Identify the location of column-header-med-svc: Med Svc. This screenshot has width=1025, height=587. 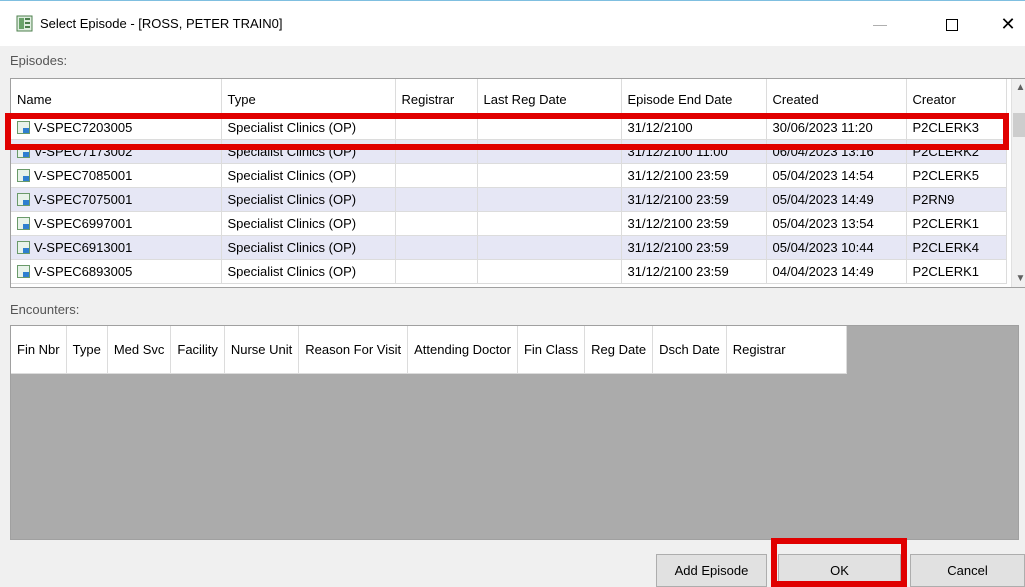
(139, 350).